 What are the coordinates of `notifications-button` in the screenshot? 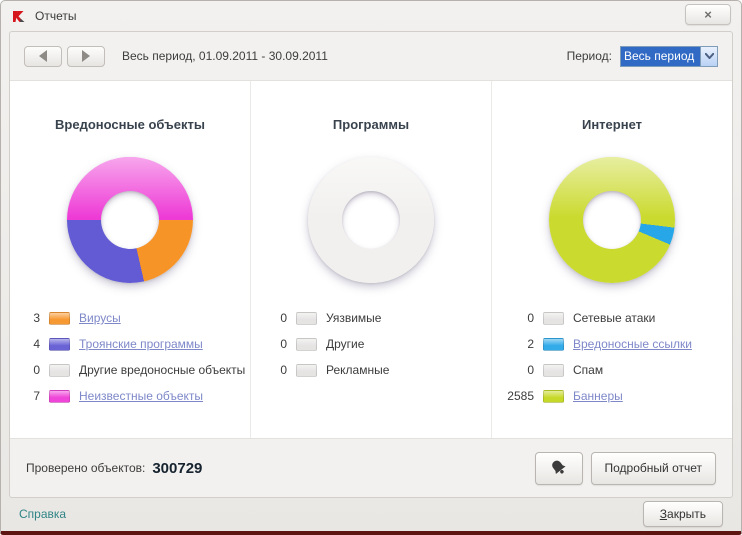 It's located at (558, 468).